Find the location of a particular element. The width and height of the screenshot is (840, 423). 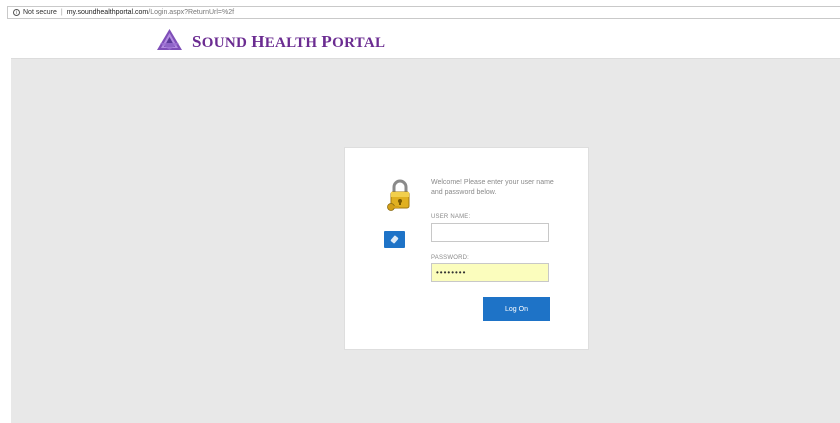

key-button is located at coordinates (394, 239).